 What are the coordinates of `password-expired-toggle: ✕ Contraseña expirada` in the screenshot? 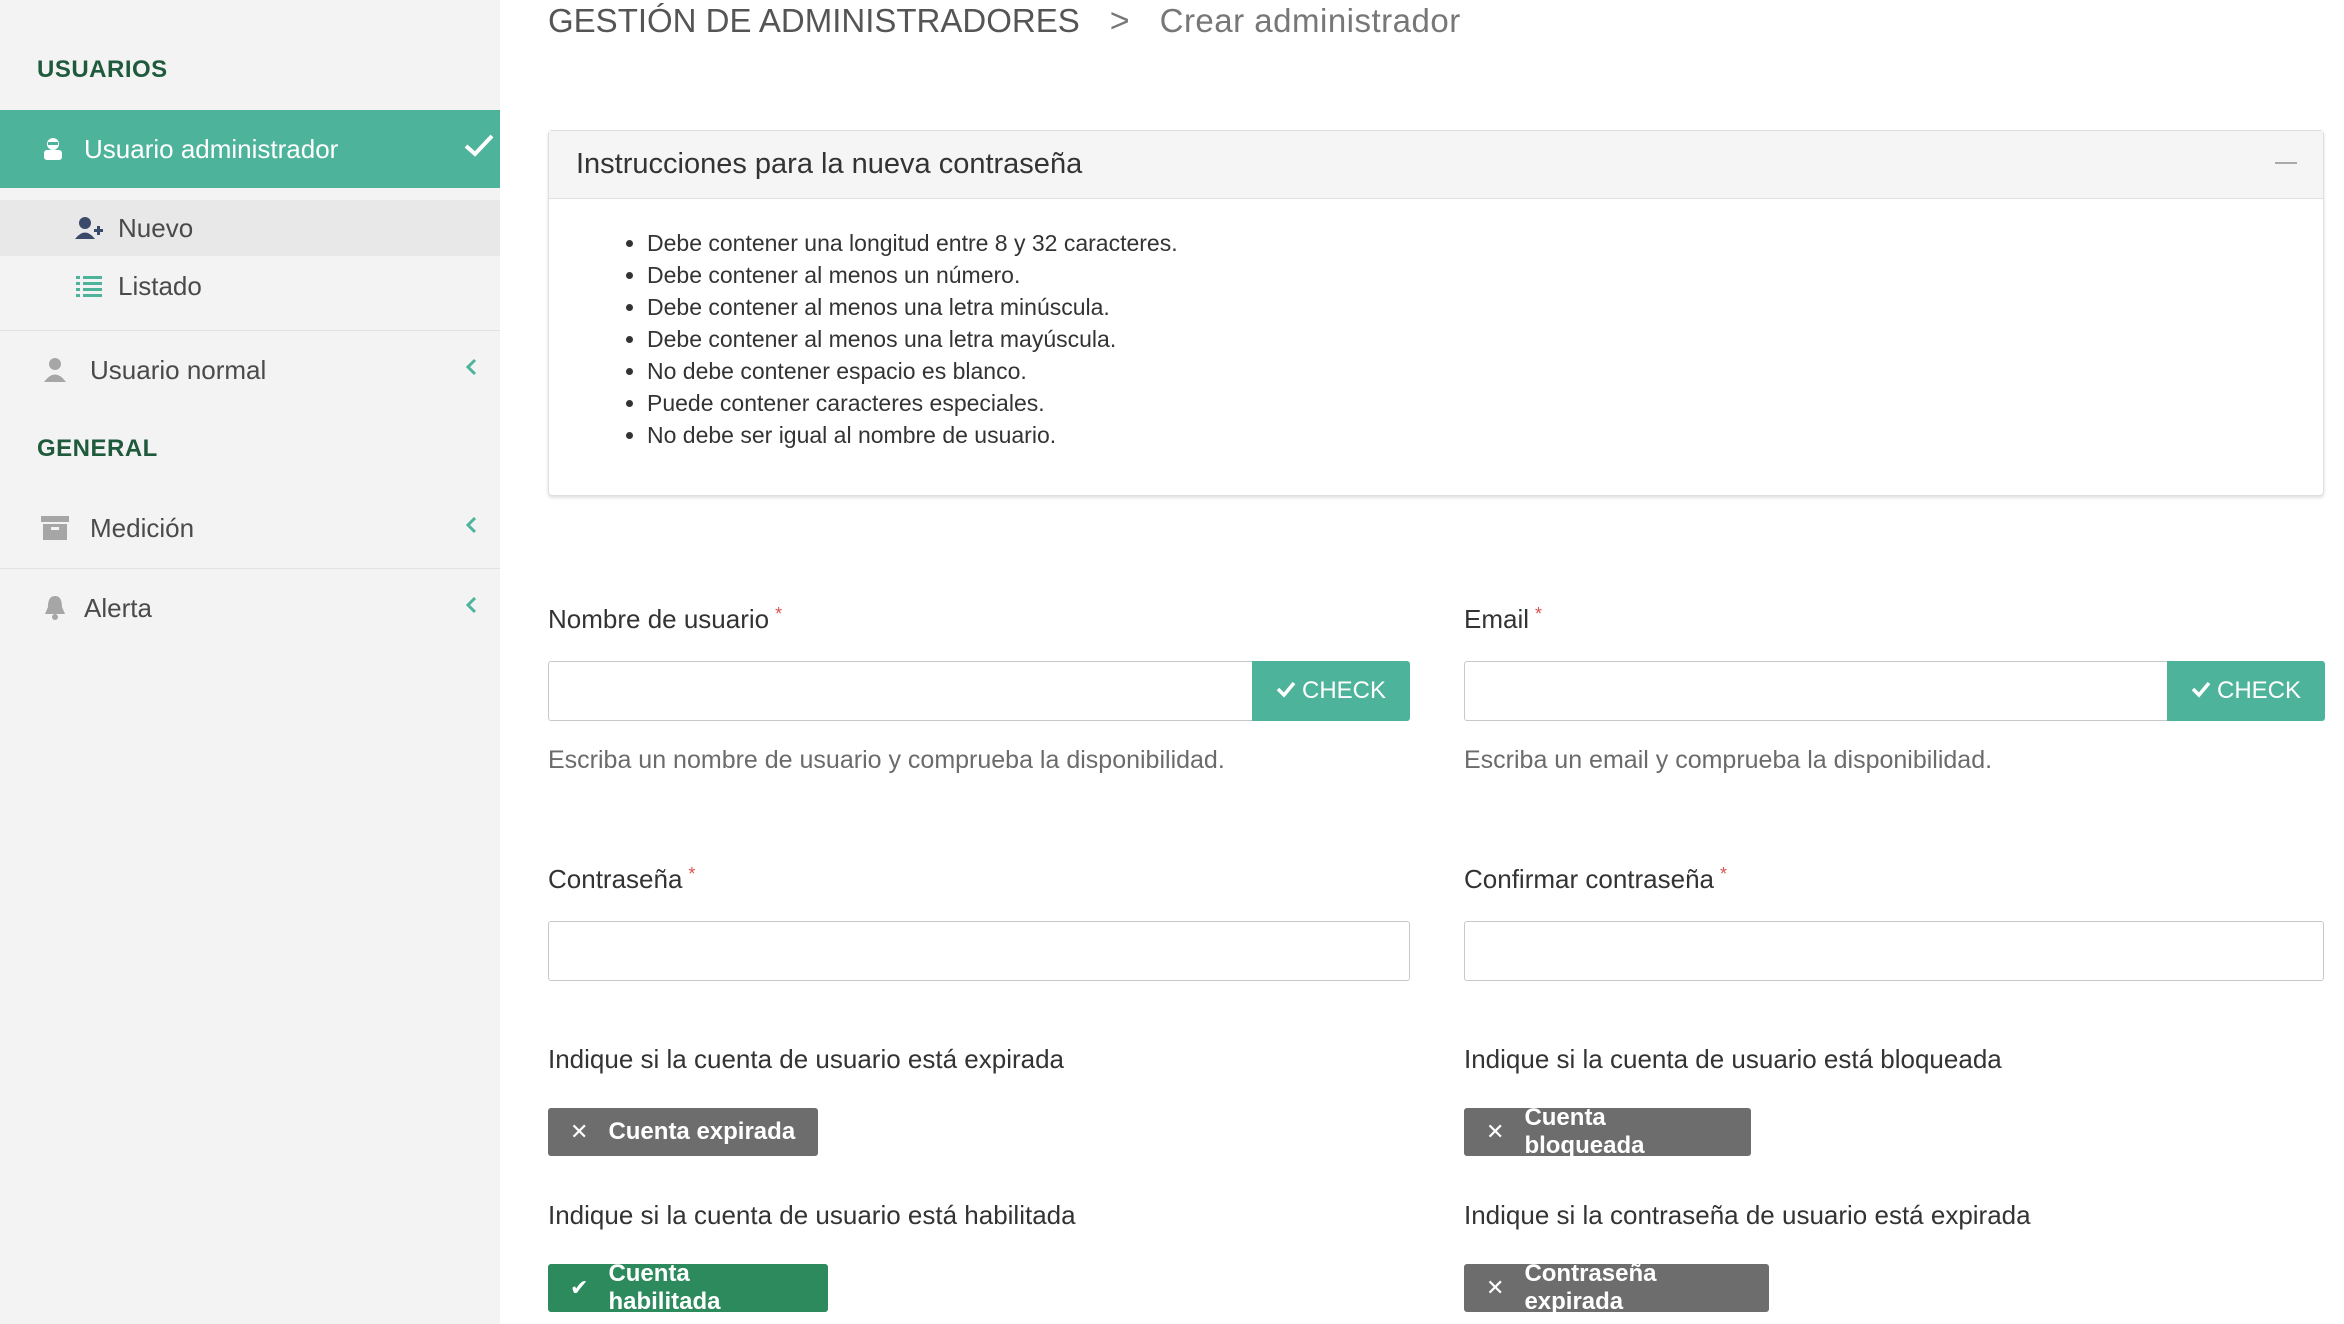 It's located at (1616, 1287).